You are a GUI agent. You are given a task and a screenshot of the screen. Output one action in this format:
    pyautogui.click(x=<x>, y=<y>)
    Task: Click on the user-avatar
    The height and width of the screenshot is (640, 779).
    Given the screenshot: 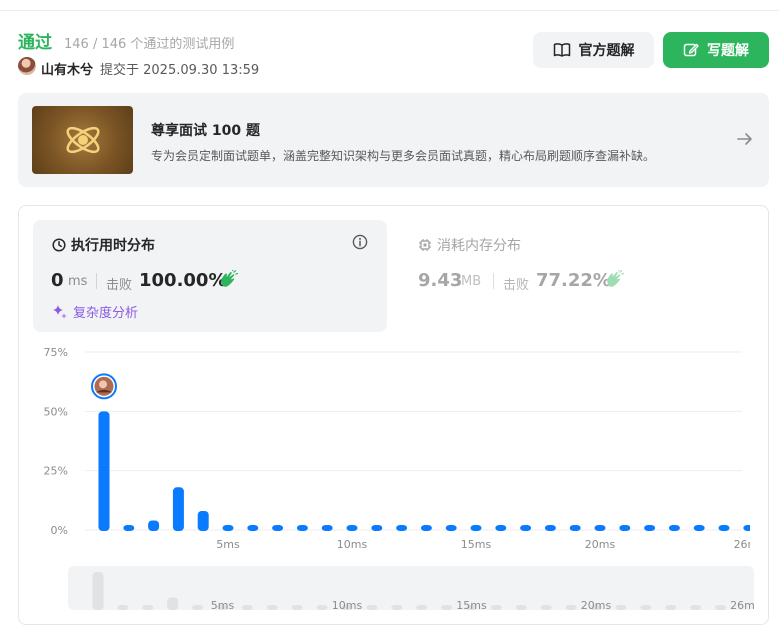 What is the action you would take?
    pyautogui.click(x=27, y=66)
    